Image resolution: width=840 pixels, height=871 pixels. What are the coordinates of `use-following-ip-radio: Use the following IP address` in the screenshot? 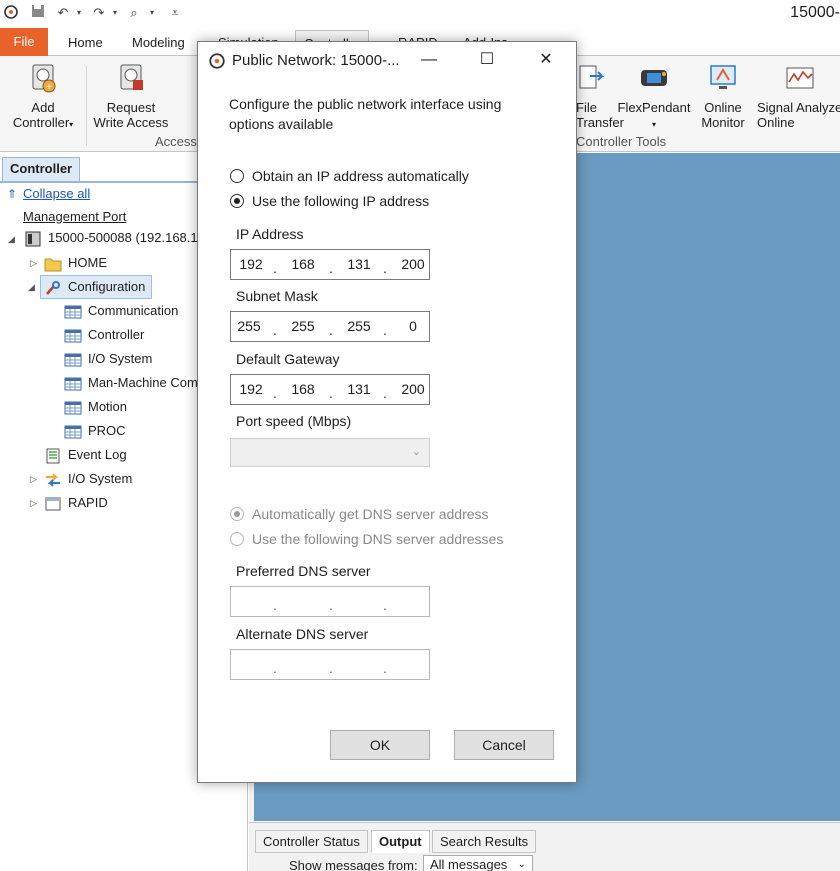 It's located at (329, 201).